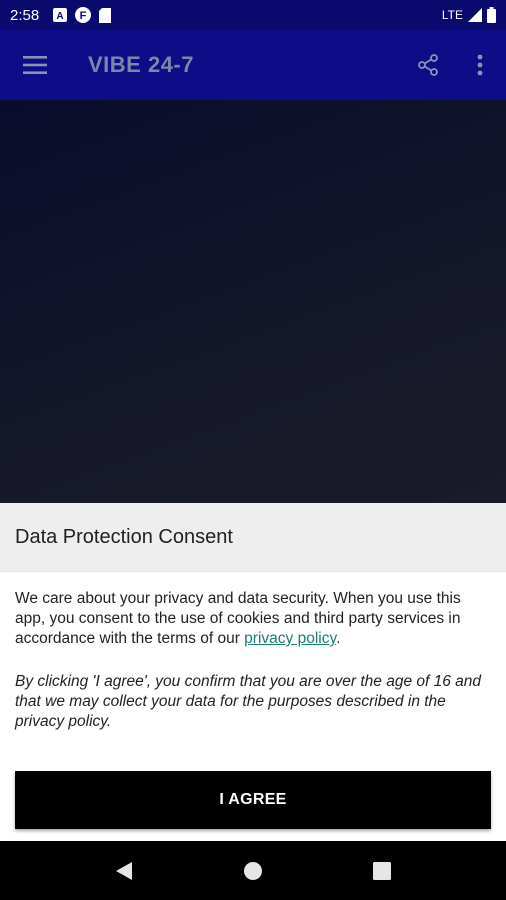  What do you see at coordinates (290, 638) in the screenshot?
I see `privacy-policy-link: privacy policy` at bounding box center [290, 638].